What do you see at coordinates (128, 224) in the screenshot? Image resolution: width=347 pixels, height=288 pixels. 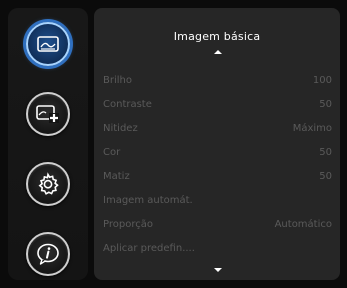 I see `setting-label: Proporção` at bounding box center [128, 224].